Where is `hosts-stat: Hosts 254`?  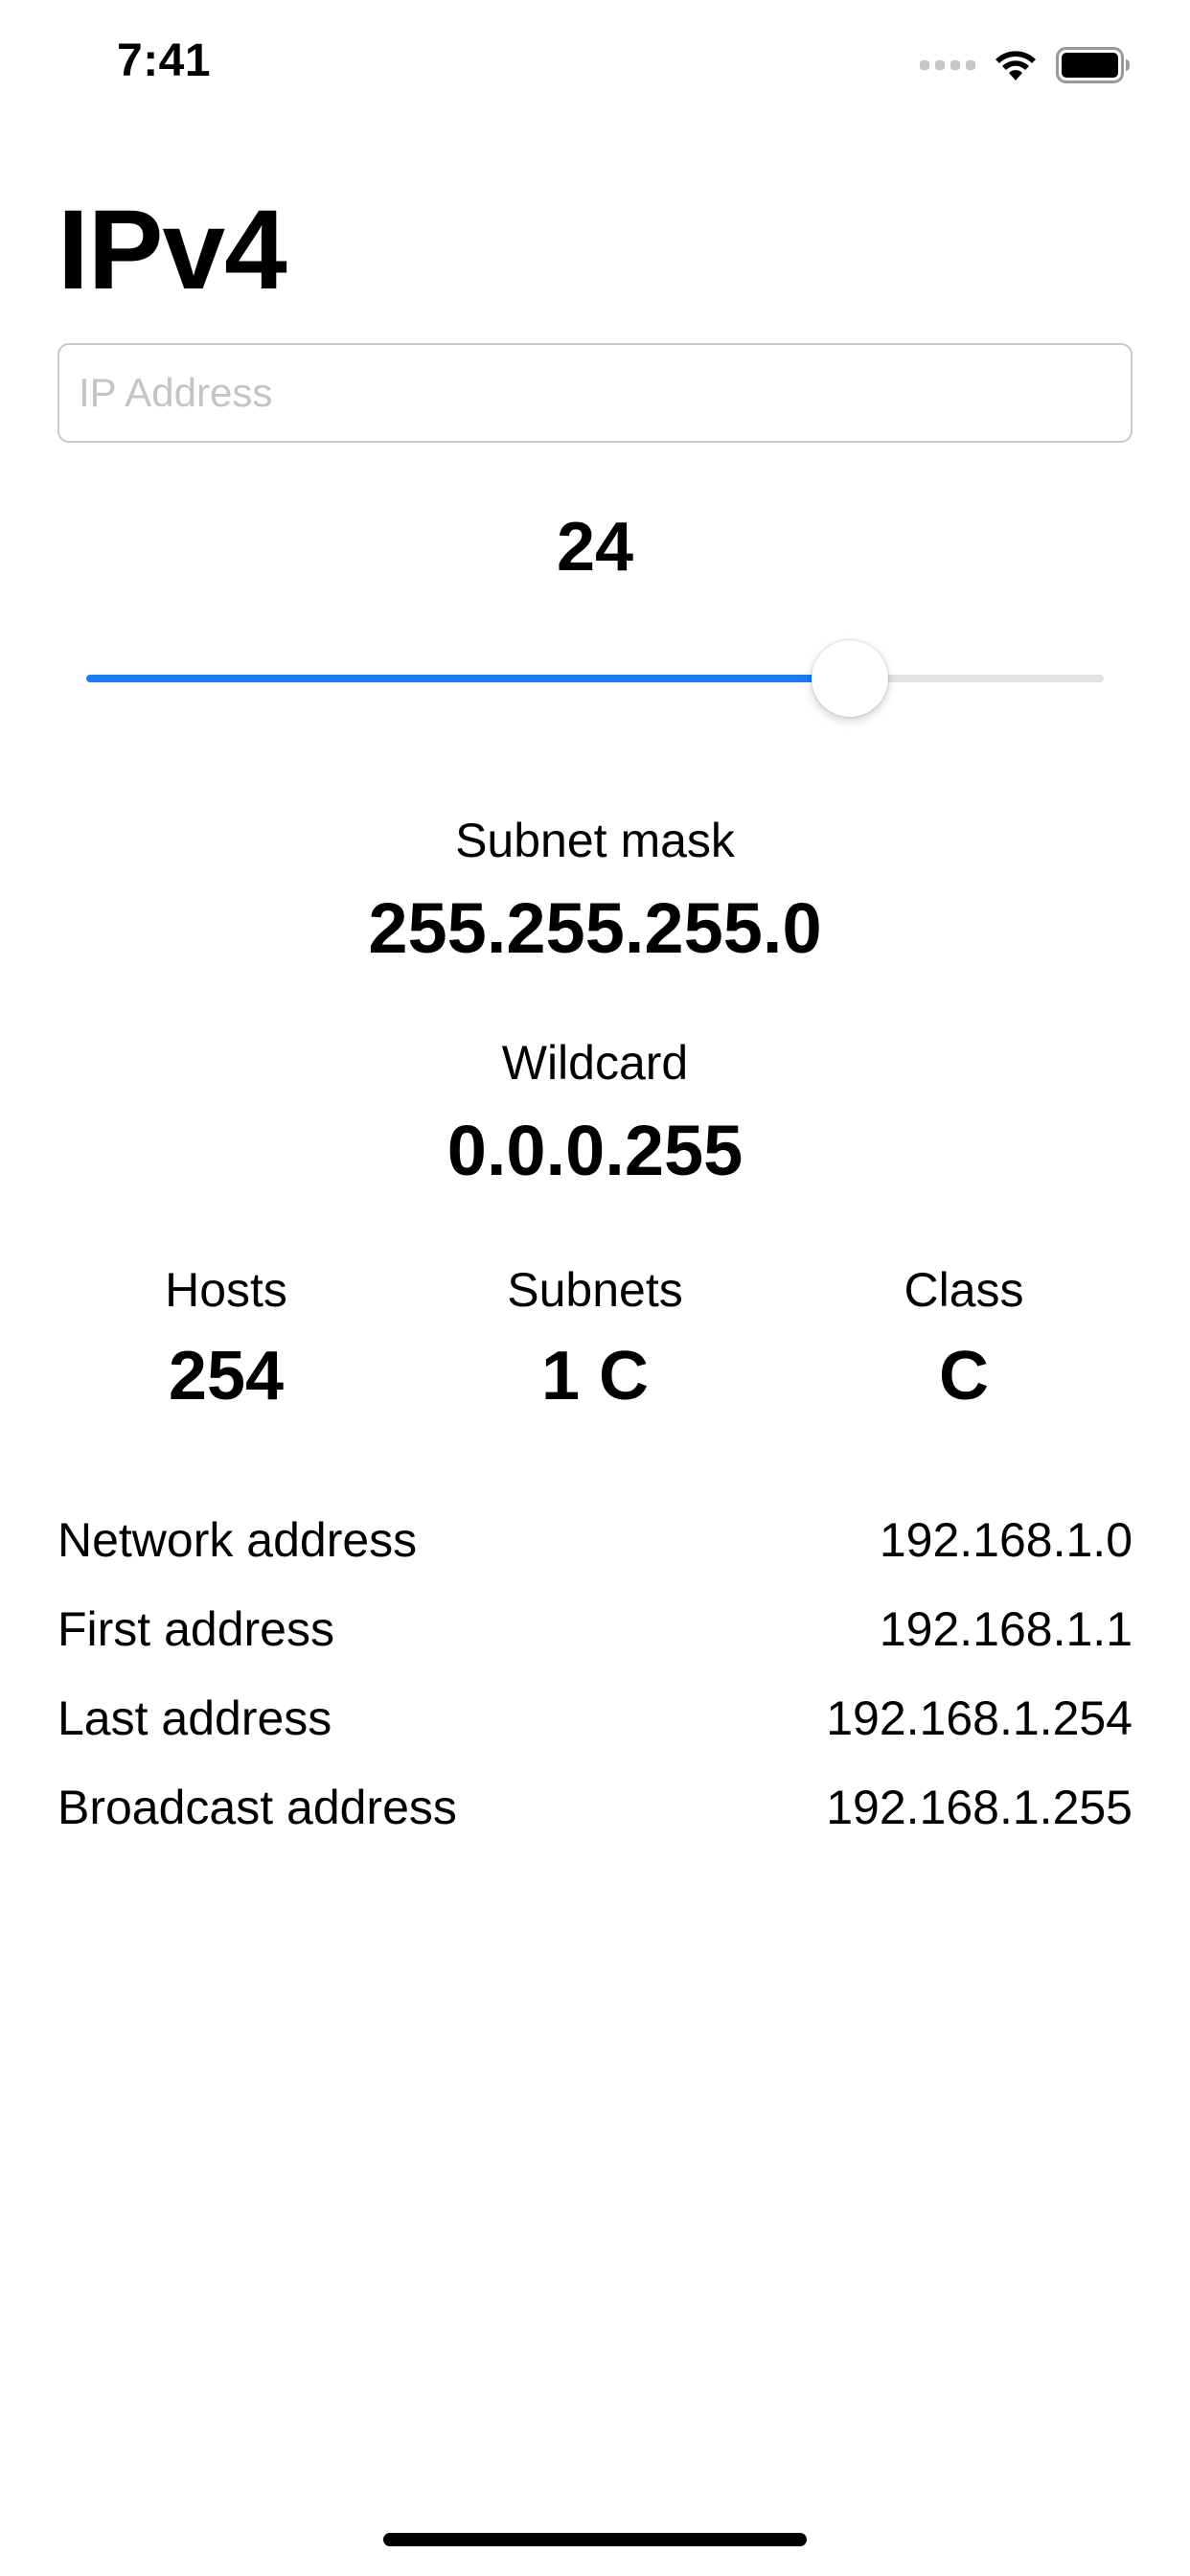 hosts-stat: Hosts 254 is located at coordinates (226, 1338).